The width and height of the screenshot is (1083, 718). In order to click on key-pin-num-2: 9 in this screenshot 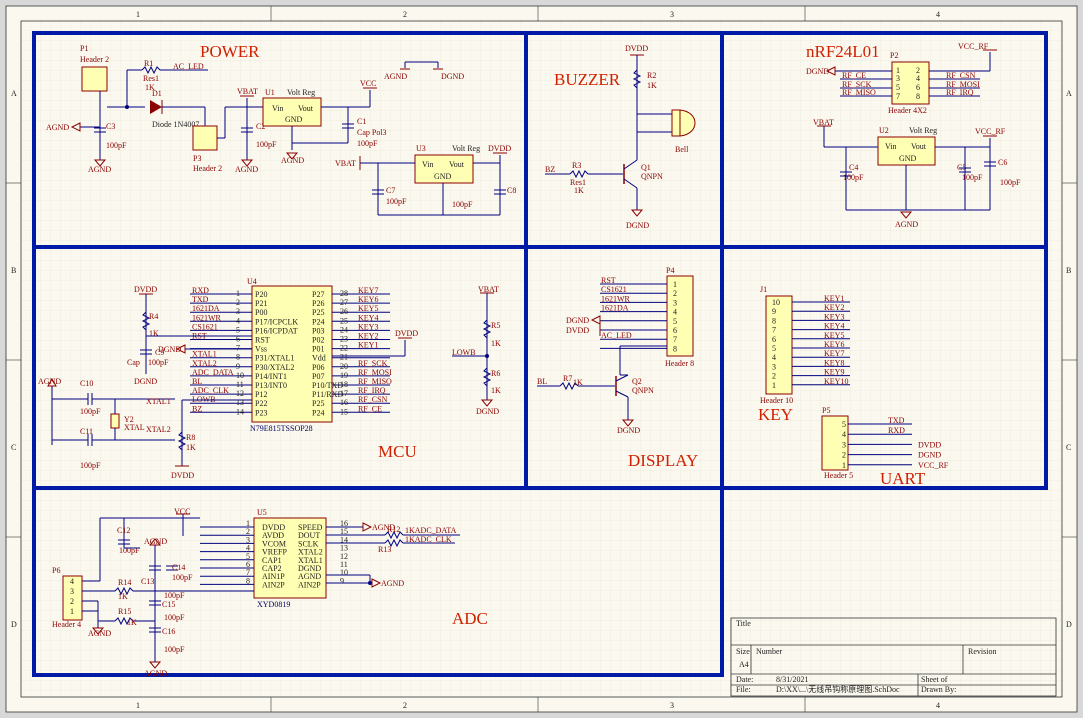, I will do `click(774, 311)`.